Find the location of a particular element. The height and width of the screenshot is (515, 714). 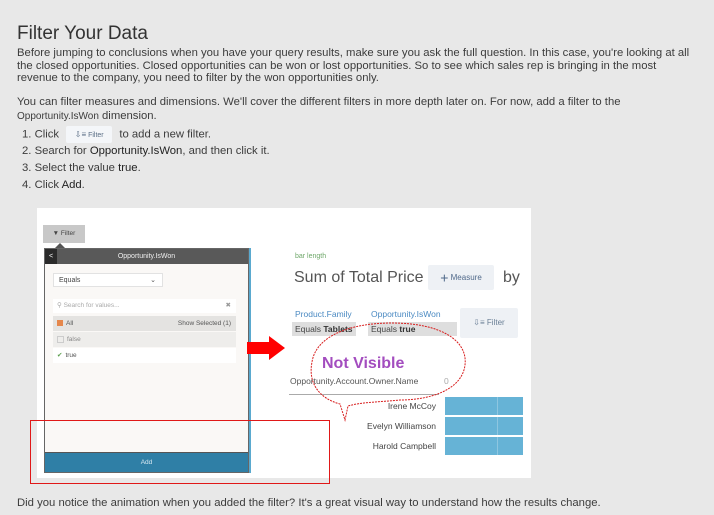

panel-header: < Opportunity.IsWon is located at coordinates (146, 256).